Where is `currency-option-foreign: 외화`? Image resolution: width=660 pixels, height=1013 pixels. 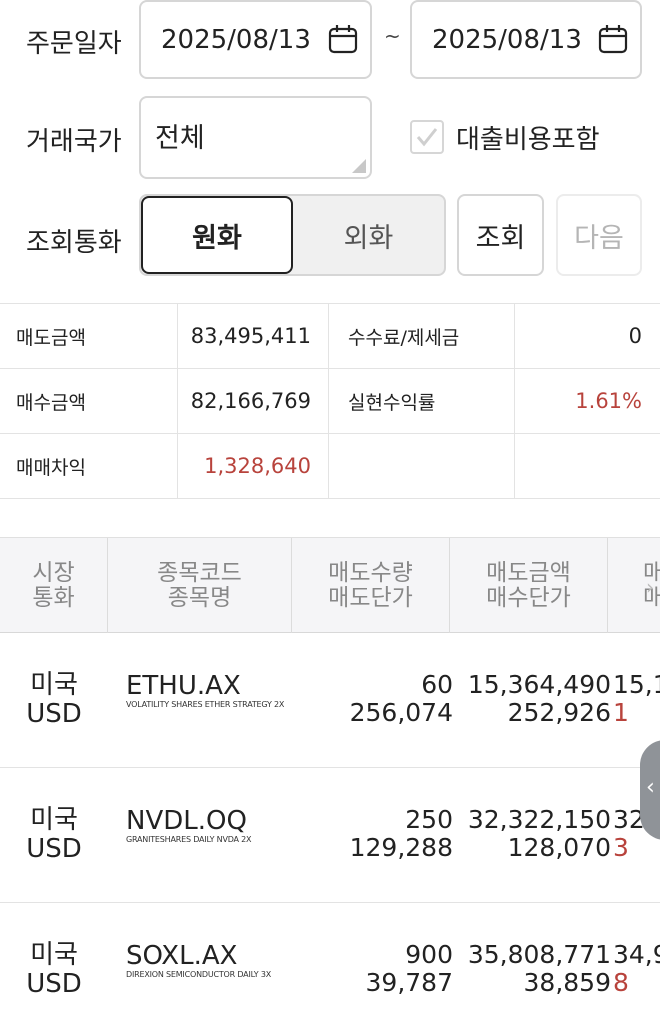
currency-option-foreign: 외화 is located at coordinates (368, 235).